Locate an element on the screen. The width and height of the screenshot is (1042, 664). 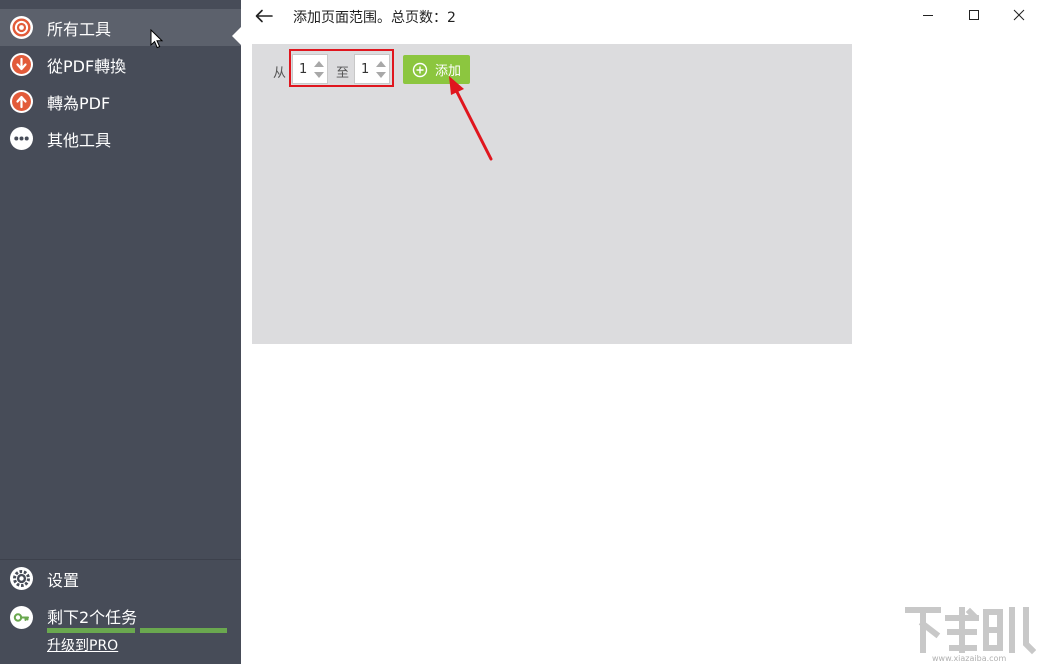
plus-circle-icon is located at coordinates (420, 69).